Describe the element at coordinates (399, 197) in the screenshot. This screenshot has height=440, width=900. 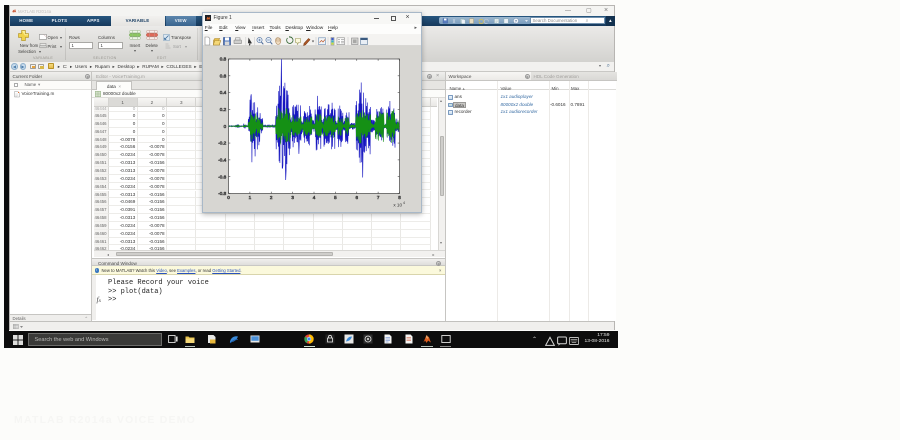
I see `svg-text: 8` at that location.